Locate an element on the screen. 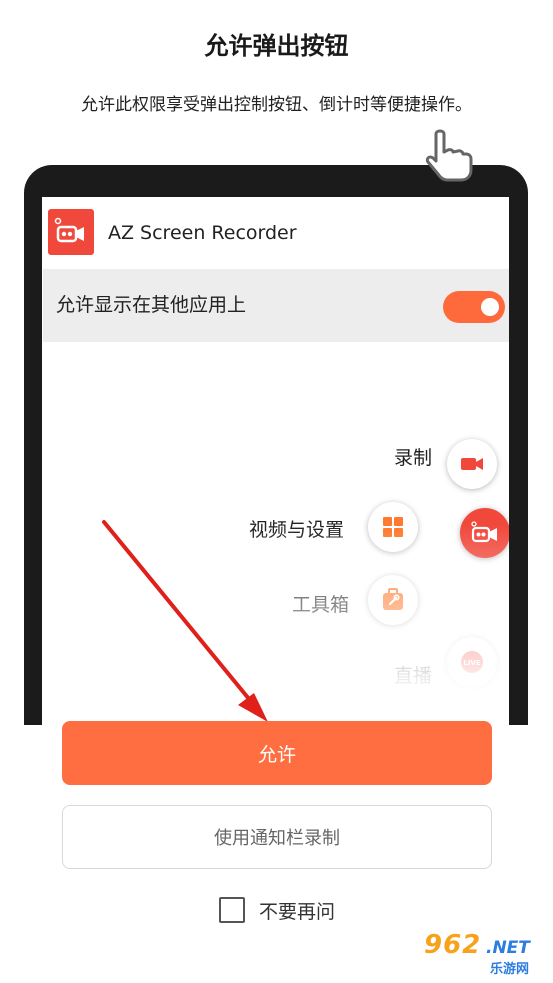  dont-ask-label: 不要再问 is located at coordinates (297, 912).